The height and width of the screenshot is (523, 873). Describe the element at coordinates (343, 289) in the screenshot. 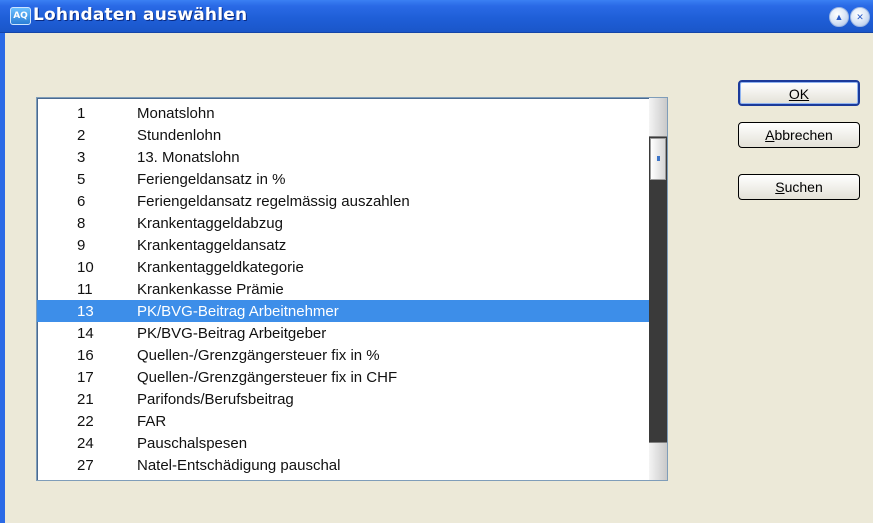

I see `list-item: 11 Krankenkasse Prämie` at that location.